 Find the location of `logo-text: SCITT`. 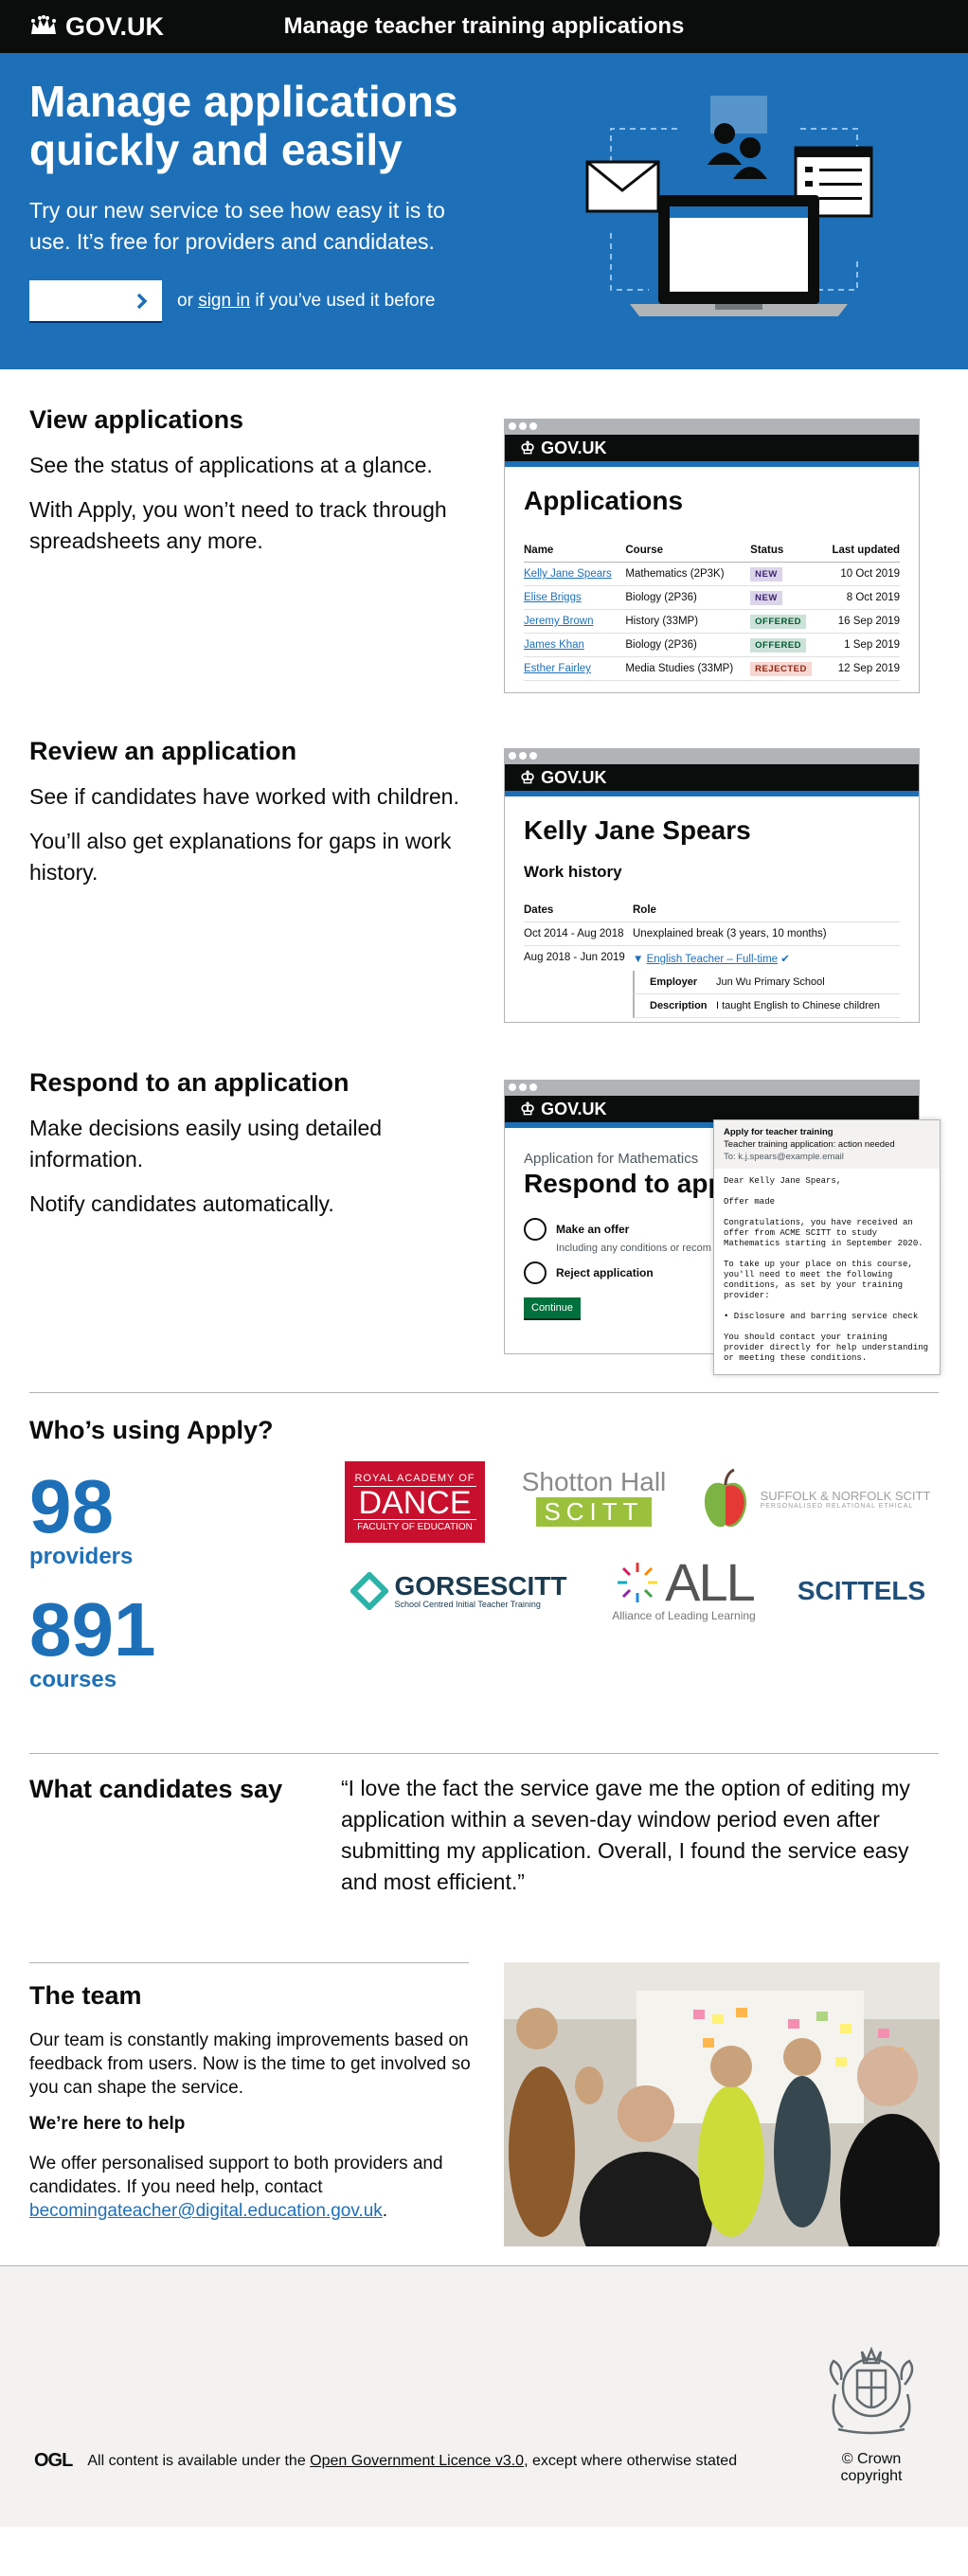

logo-text: SCITT is located at coordinates (594, 1511).